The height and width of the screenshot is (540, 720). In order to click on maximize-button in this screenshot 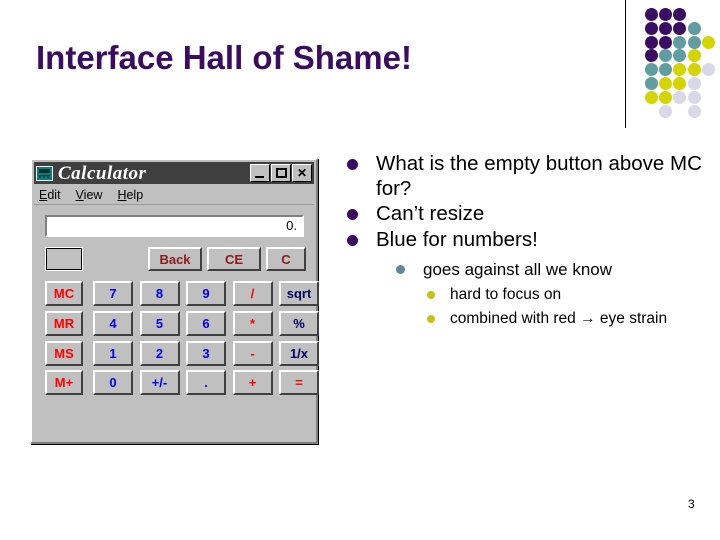, I will do `click(281, 173)`.